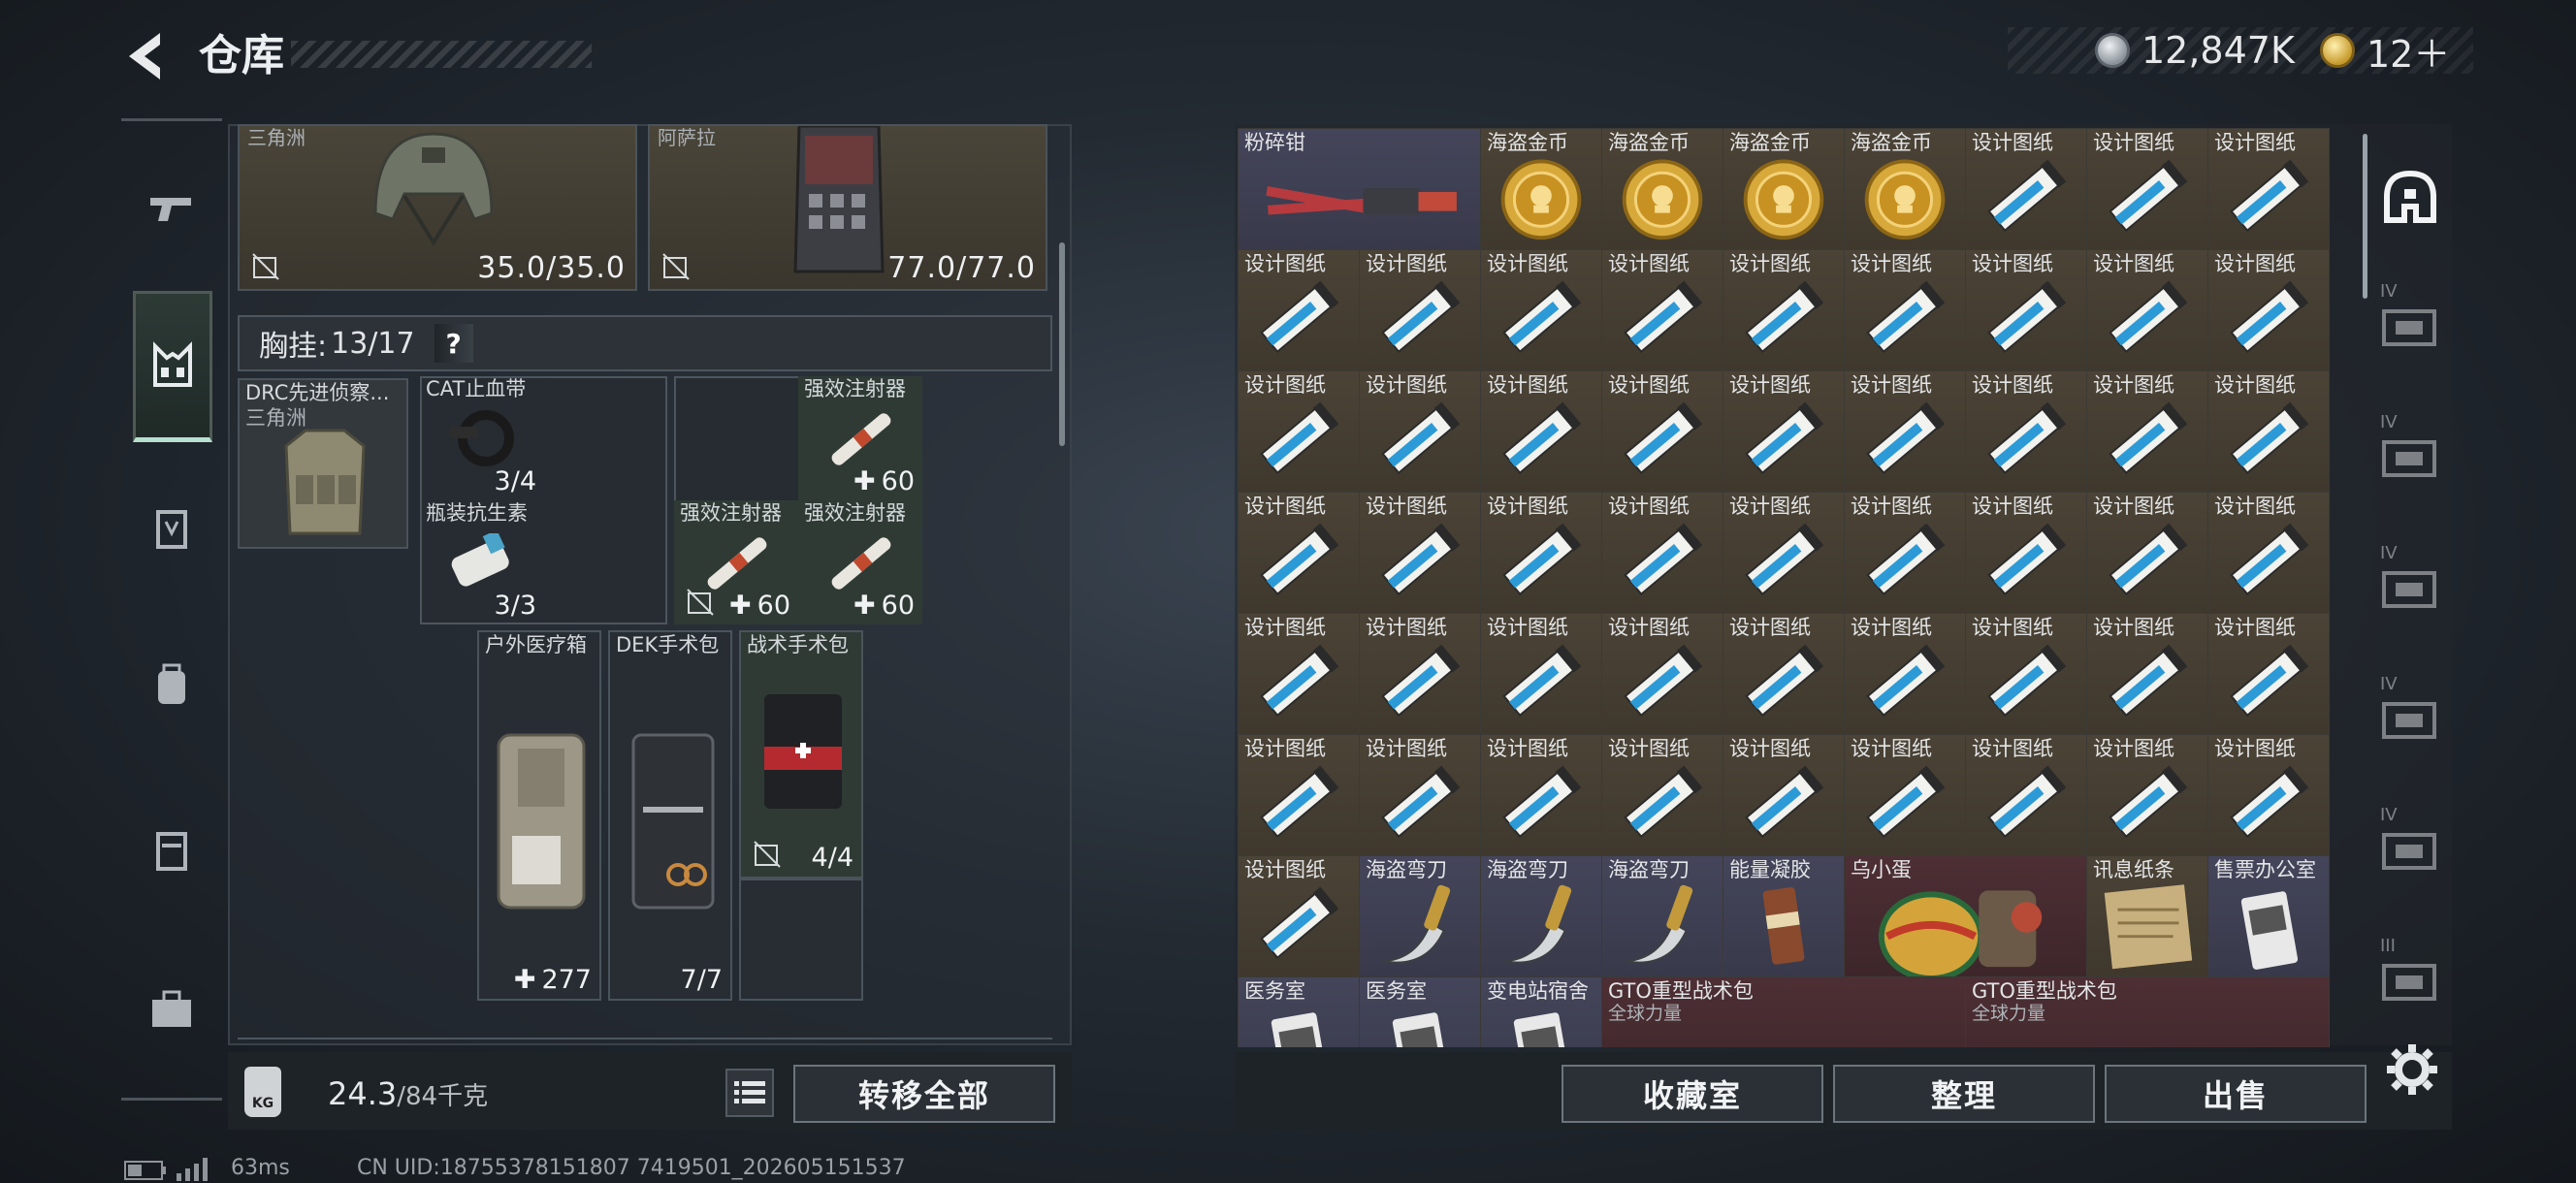 The width and height of the screenshot is (2576, 1183). What do you see at coordinates (2147, 916) in the screenshot?
I see `storage-item-note: 讯息纸条` at bounding box center [2147, 916].